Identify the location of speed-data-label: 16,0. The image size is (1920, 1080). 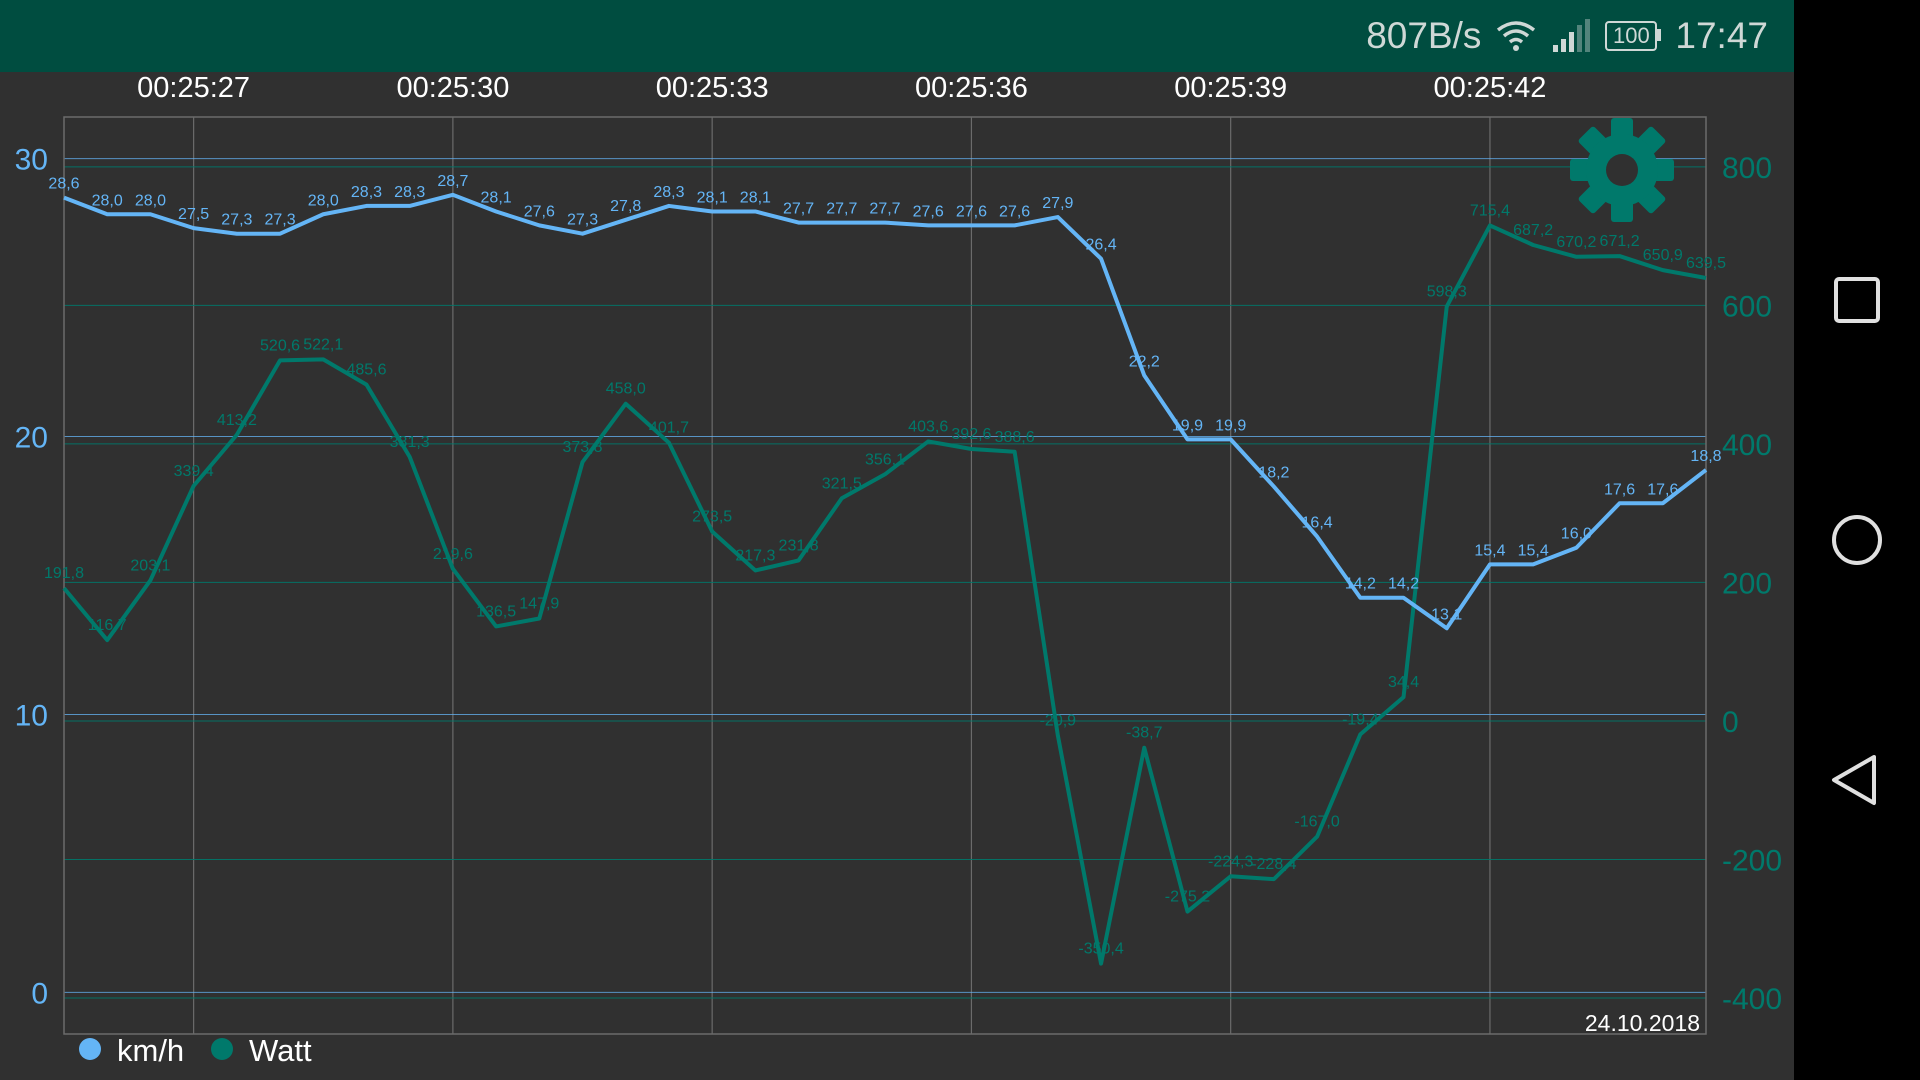
(1576, 534).